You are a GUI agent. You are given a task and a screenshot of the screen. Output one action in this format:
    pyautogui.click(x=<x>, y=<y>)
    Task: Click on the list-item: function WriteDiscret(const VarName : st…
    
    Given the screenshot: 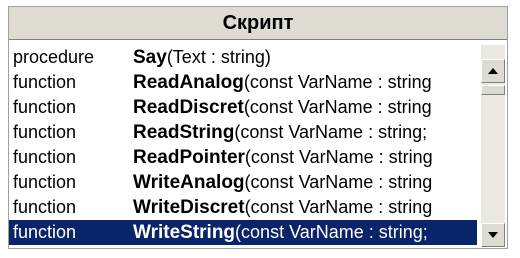 What is the action you would take?
    pyautogui.click(x=243, y=207)
    